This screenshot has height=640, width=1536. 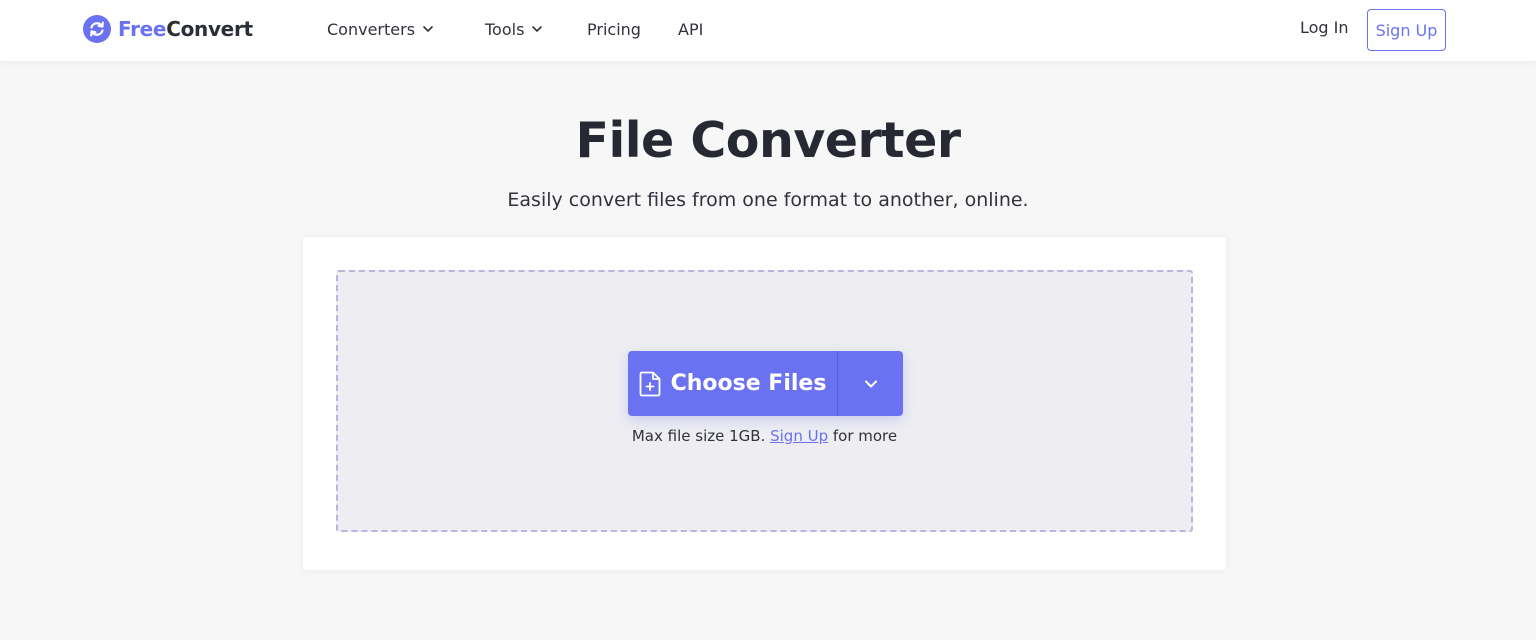 I want to click on nav-pricing: Pricing, so click(x=614, y=29).